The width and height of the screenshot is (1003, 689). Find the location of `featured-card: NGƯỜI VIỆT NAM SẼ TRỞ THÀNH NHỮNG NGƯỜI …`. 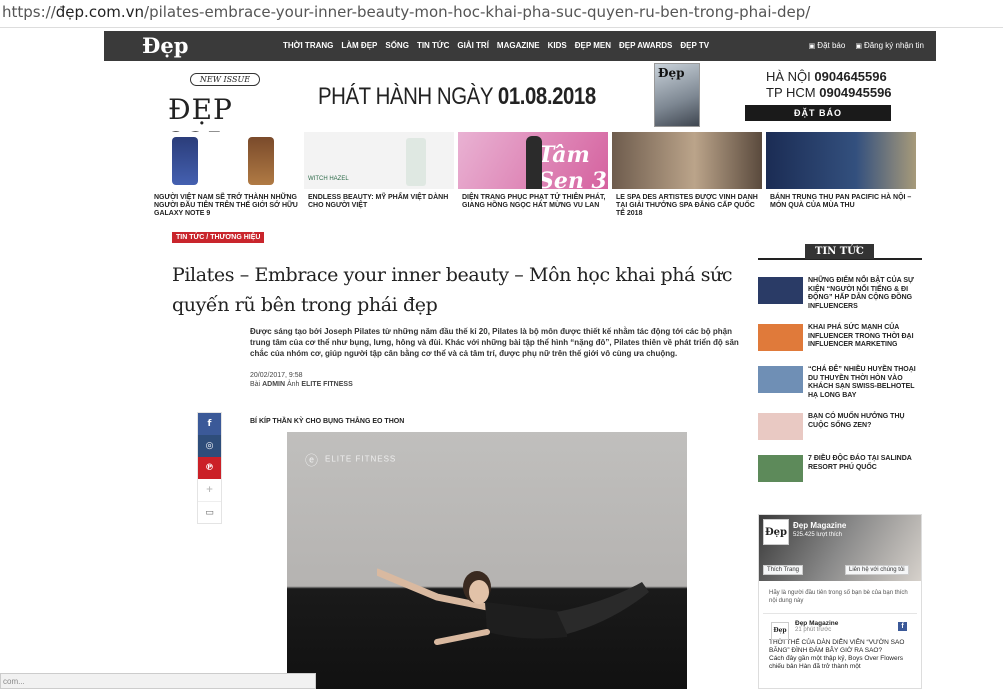

featured-card: NGƯỜI VIỆT NAM SẼ TRỞ THÀNH NHỮNG NGƯỜI … is located at coordinates (225, 175).